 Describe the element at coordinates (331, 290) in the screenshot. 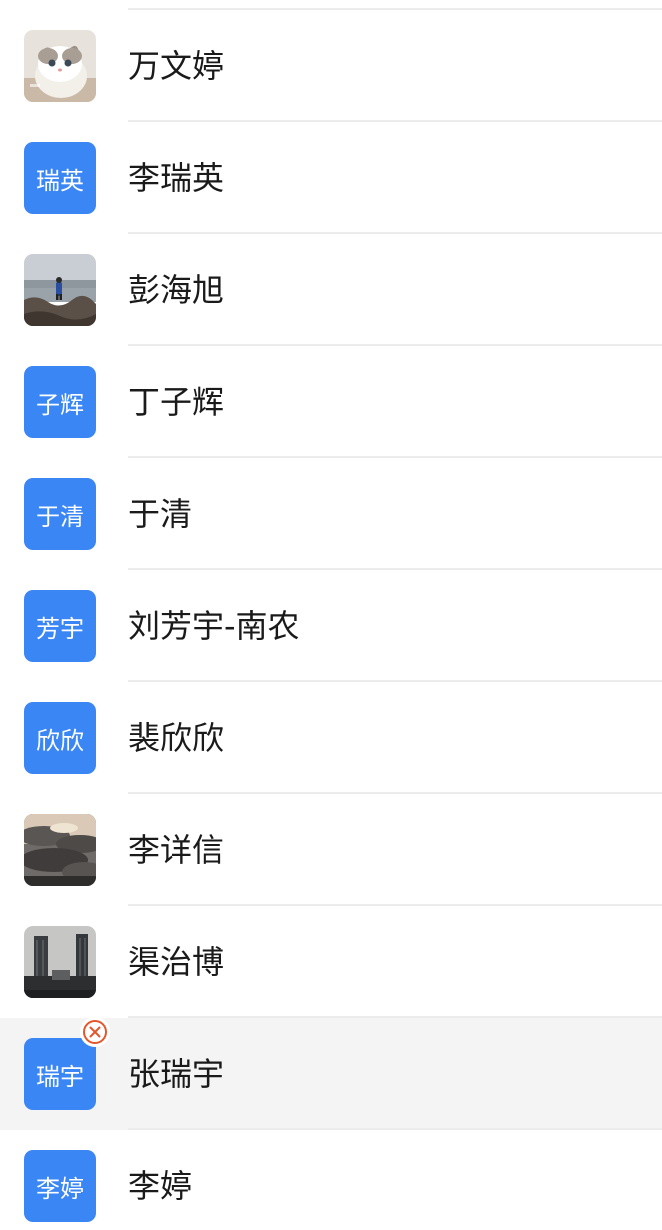

I see `contact-row: 彭海旭` at that location.